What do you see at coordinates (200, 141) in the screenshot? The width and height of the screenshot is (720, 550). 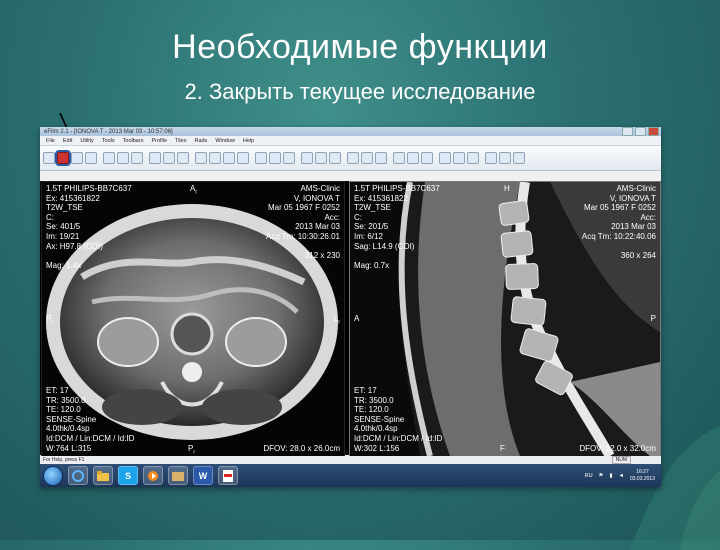 I see `menu-rads: Rads` at bounding box center [200, 141].